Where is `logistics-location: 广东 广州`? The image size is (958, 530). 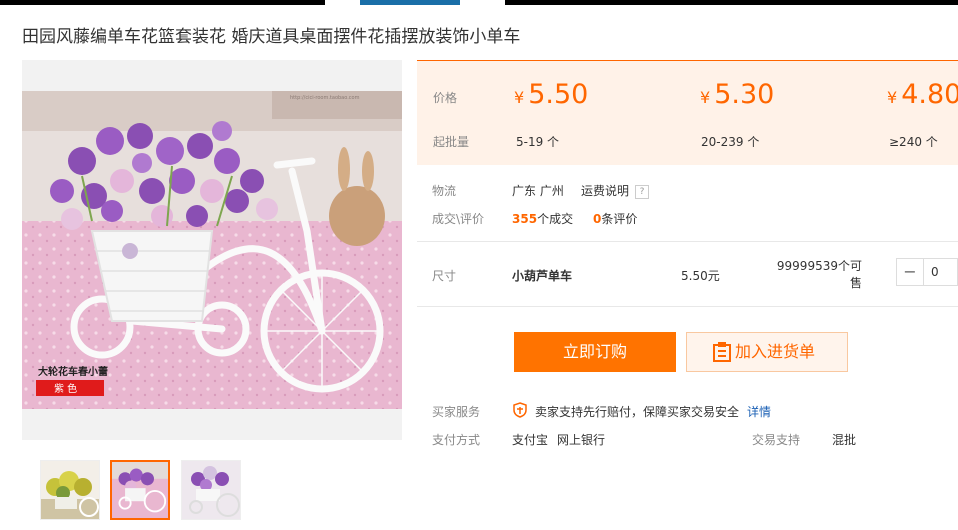
logistics-location: 广东 广州 is located at coordinates (538, 191).